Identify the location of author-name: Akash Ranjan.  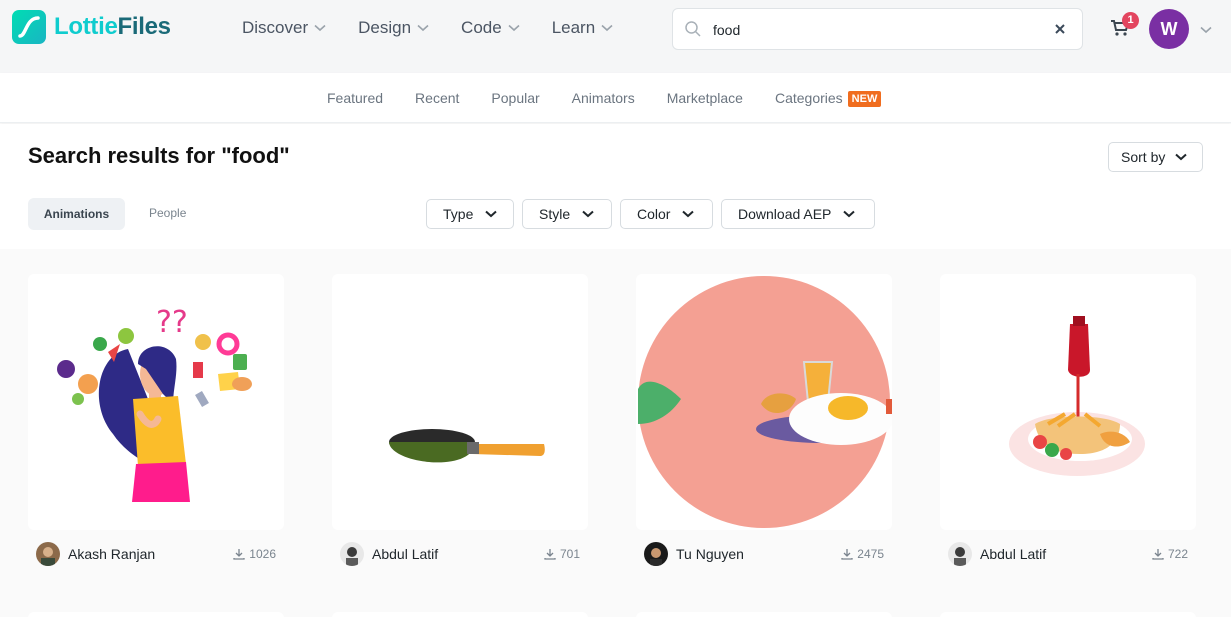
(111, 554).